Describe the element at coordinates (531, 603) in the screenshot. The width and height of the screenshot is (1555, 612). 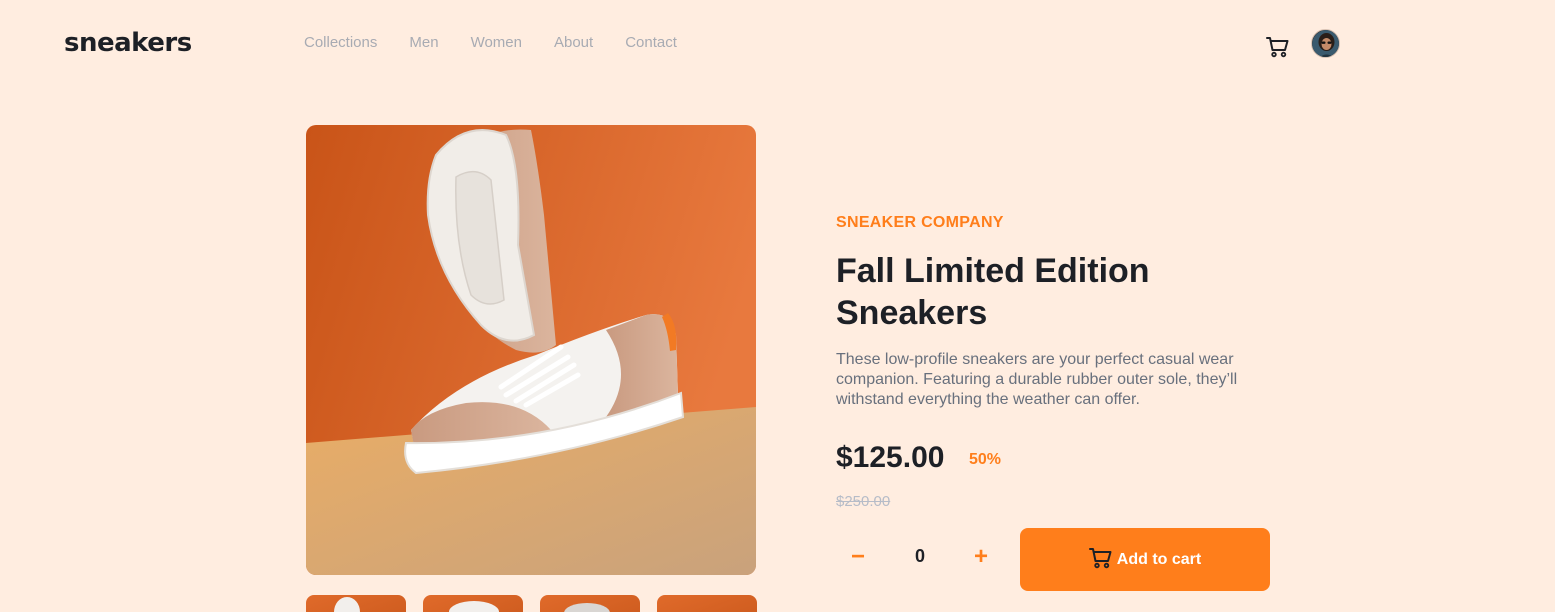
I see `thumbnail-strip` at that location.